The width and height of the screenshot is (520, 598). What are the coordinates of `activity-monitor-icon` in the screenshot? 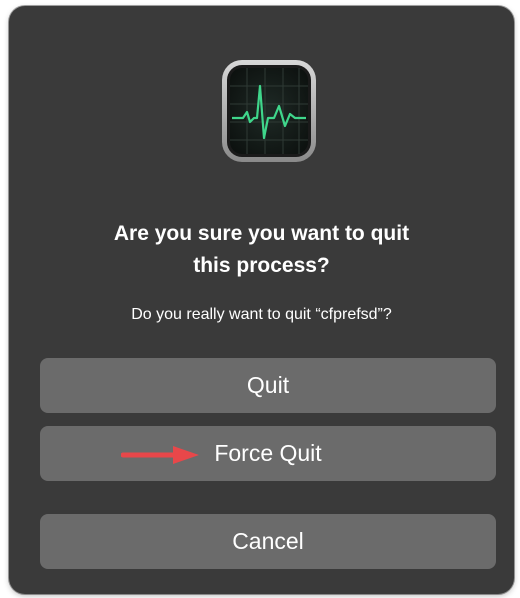 It's located at (269, 111).